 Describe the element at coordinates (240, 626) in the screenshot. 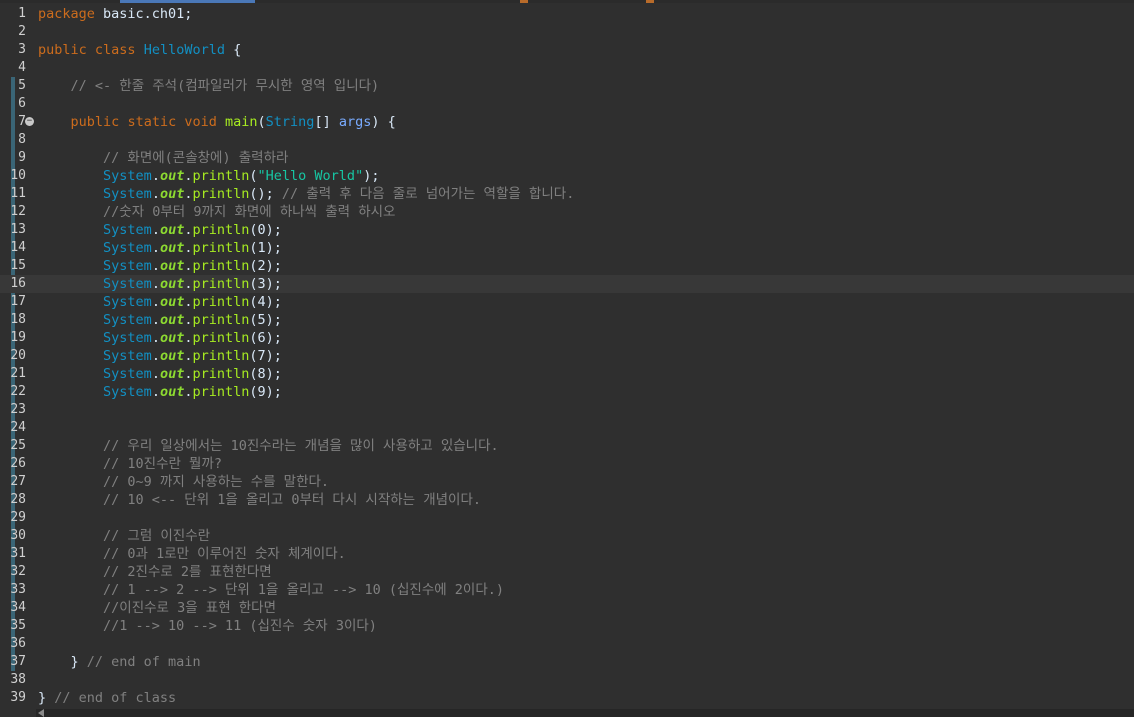

I see `code-token: //1 --> 10 --> 11 (십진수 숫자 3이다)` at that location.